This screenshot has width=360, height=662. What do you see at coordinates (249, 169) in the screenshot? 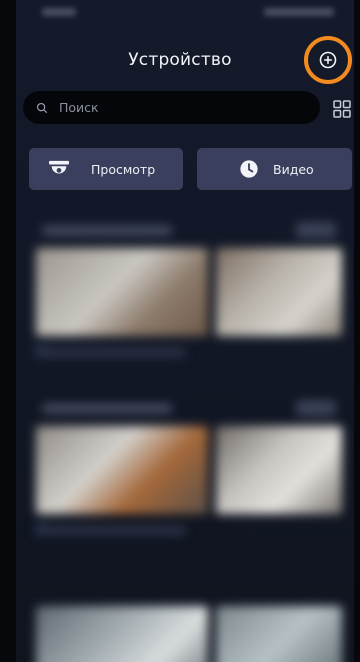
I see `clock-icon` at bounding box center [249, 169].